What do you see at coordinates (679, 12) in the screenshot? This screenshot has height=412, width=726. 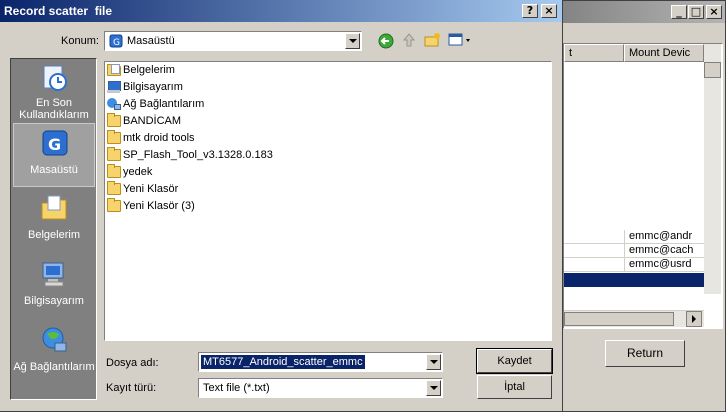 I see `minimize-button: _` at bounding box center [679, 12].